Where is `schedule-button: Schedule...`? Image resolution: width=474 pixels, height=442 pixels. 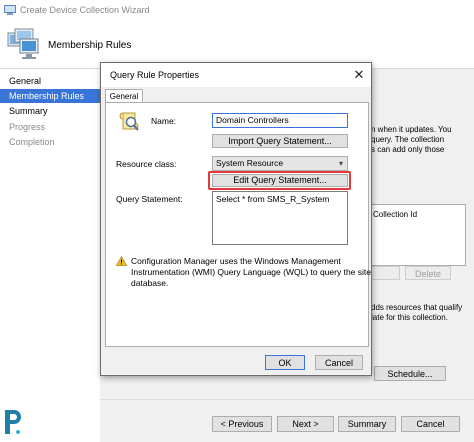 schedule-button: Schedule... is located at coordinates (410, 373).